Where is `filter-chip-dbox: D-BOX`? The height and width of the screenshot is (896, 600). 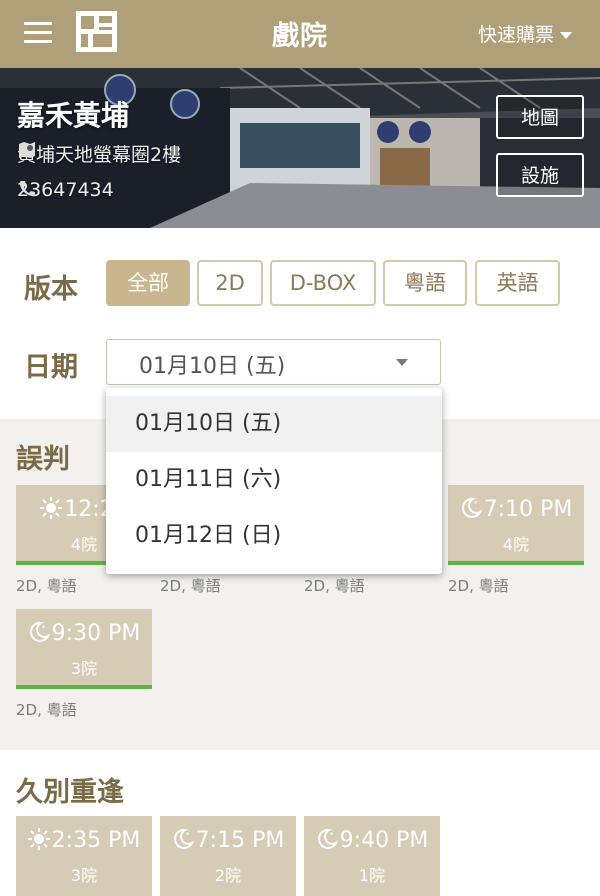
filter-chip-dbox: D-BOX is located at coordinates (323, 283).